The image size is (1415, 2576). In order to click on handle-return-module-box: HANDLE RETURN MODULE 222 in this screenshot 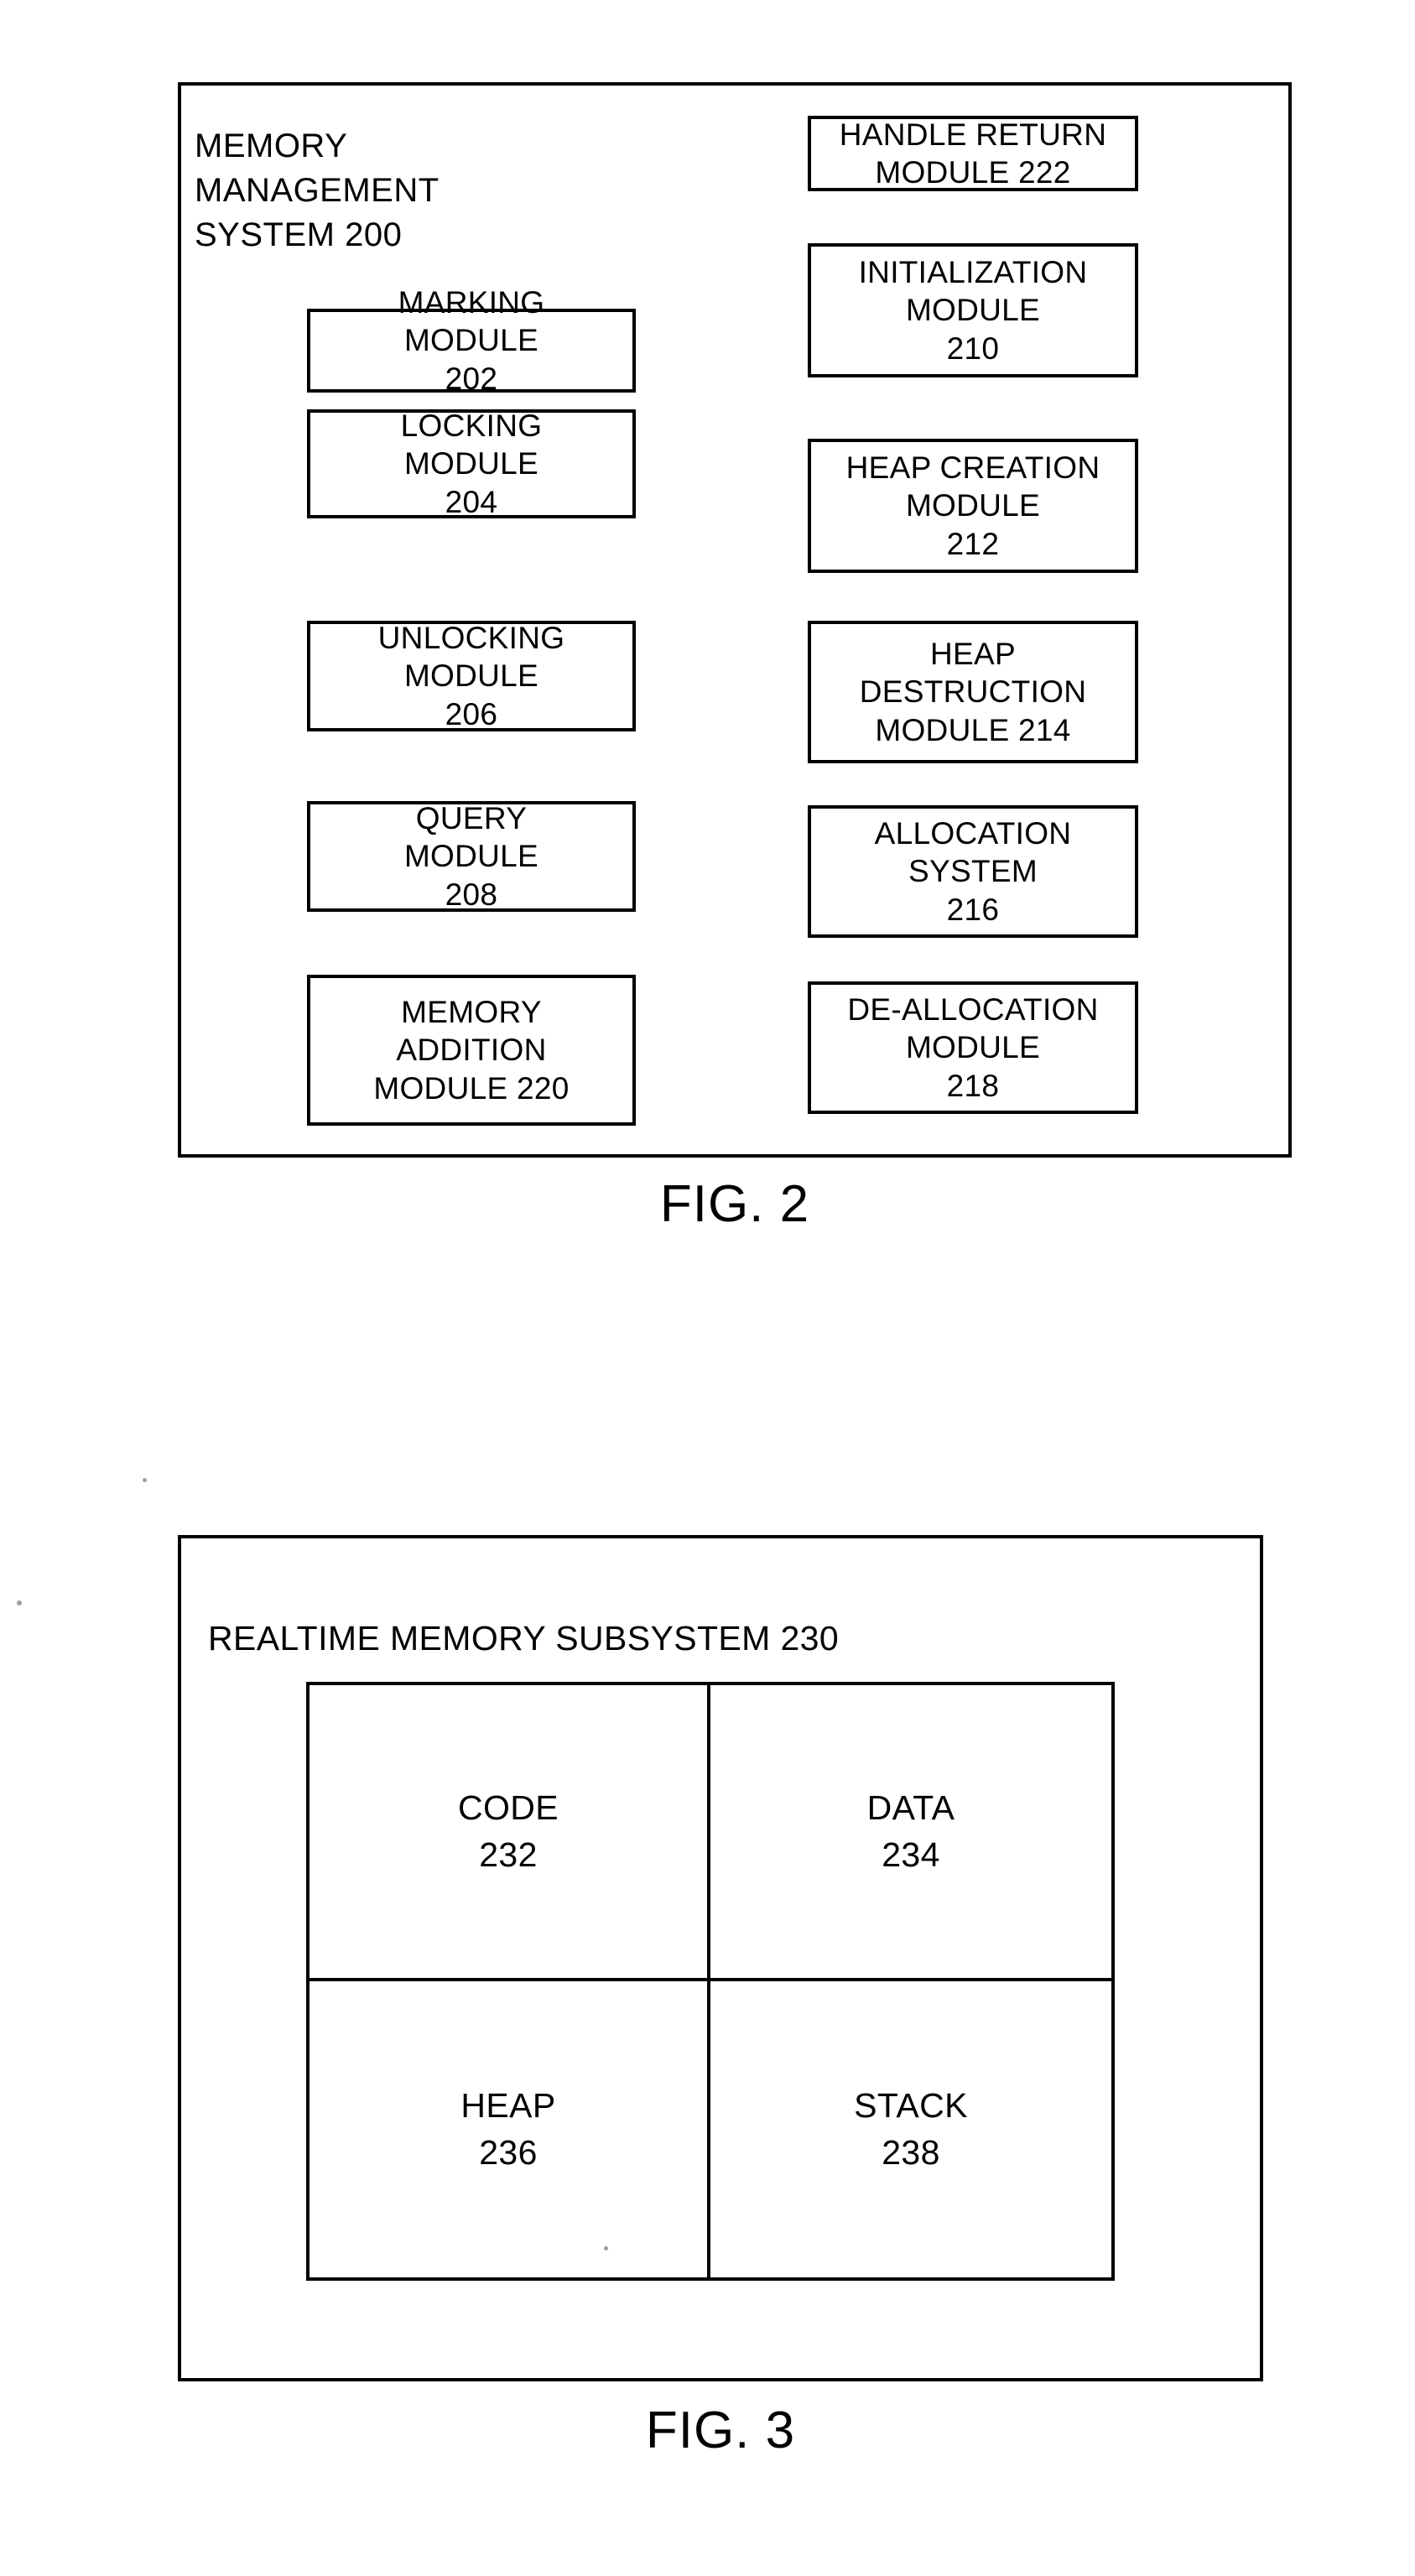, I will do `click(973, 153)`.